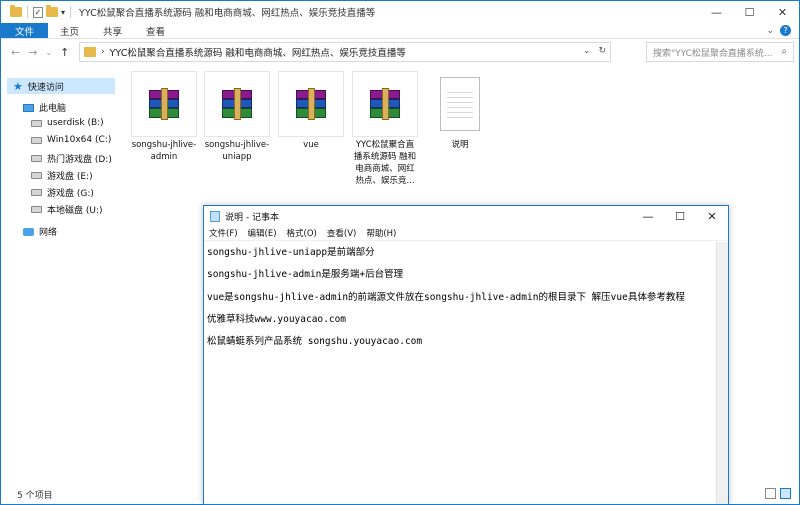 Image resolution: width=800 pixels, height=505 pixels. Describe the element at coordinates (70, 177) in the screenshot. I see `sidebar-item-label: 游戏盘 (E:)` at that location.